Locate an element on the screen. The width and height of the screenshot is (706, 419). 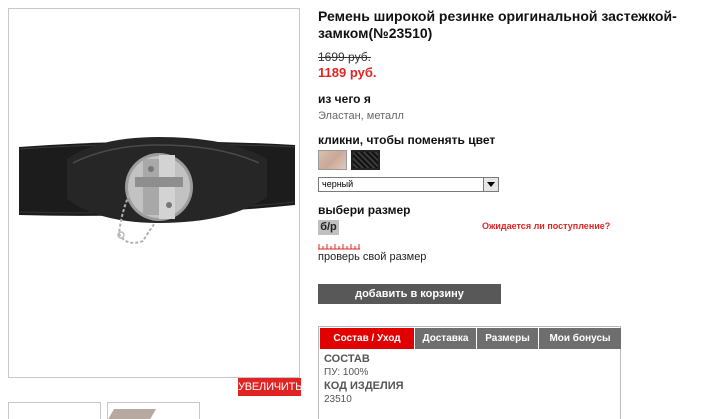
ruler-icon is located at coordinates (339, 247).